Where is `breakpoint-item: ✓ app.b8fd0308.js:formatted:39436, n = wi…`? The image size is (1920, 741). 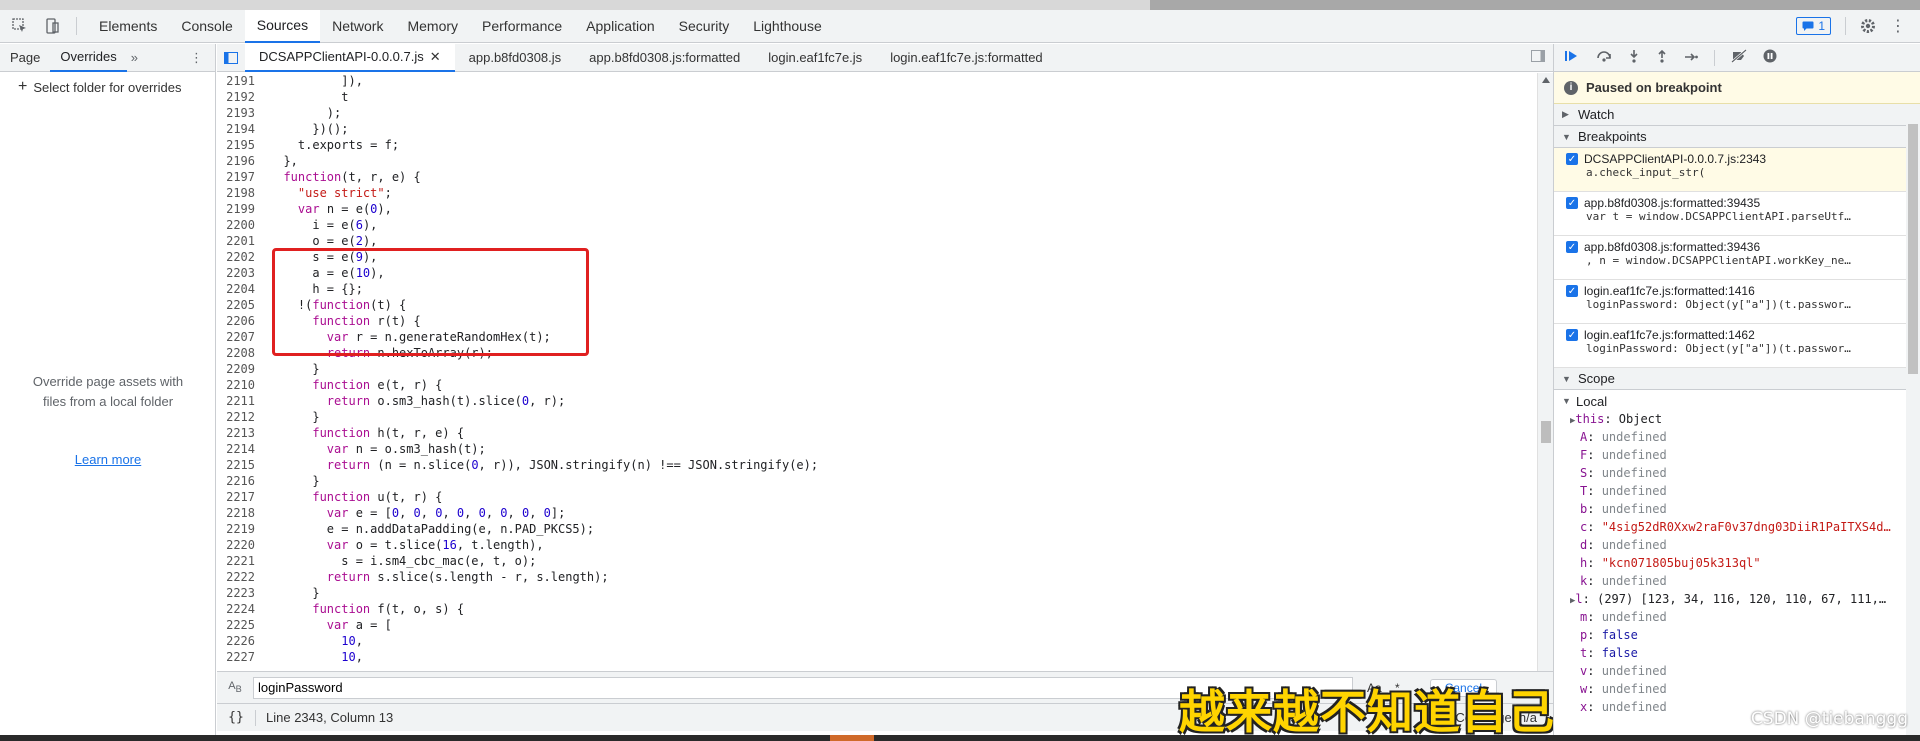 breakpoint-item: ✓ app.b8fd0308.js:formatted:39436, n = wi… is located at coordinates (1737, 258).